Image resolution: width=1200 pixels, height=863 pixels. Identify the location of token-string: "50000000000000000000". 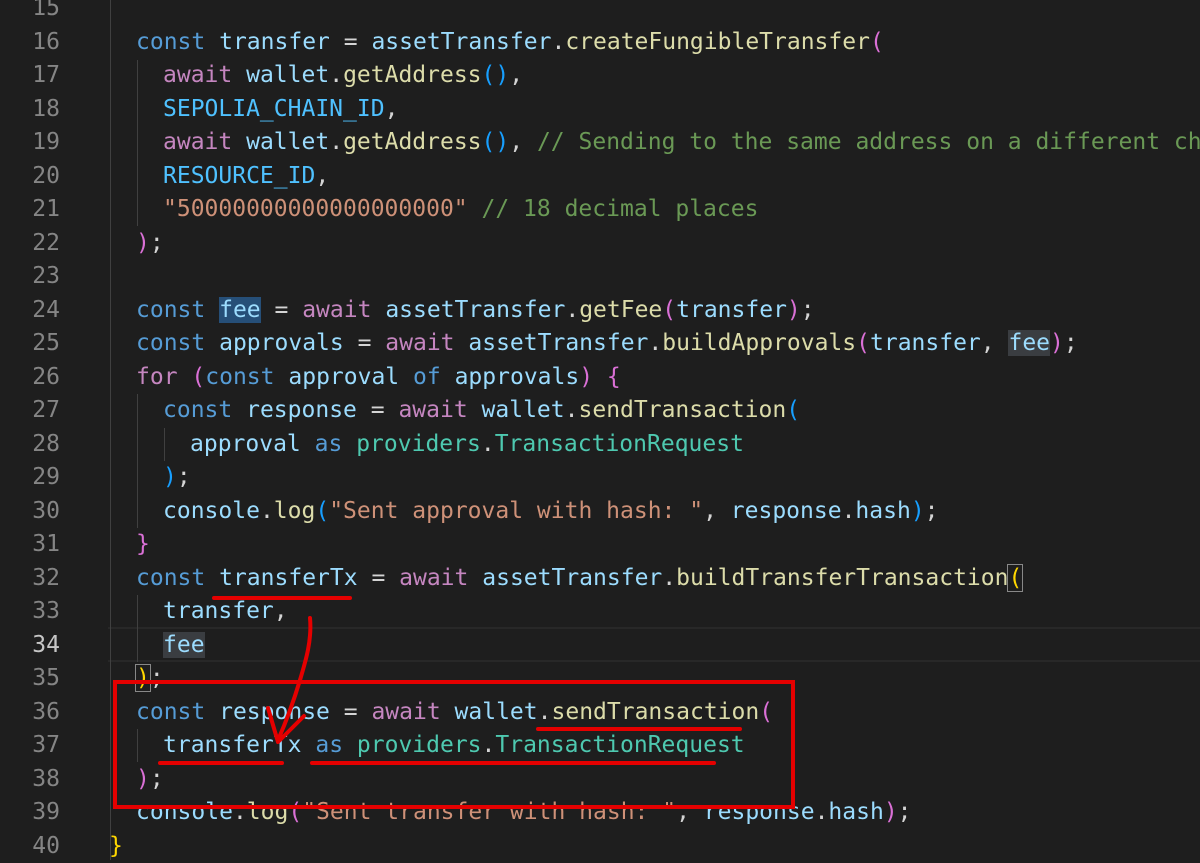
(315, 209).